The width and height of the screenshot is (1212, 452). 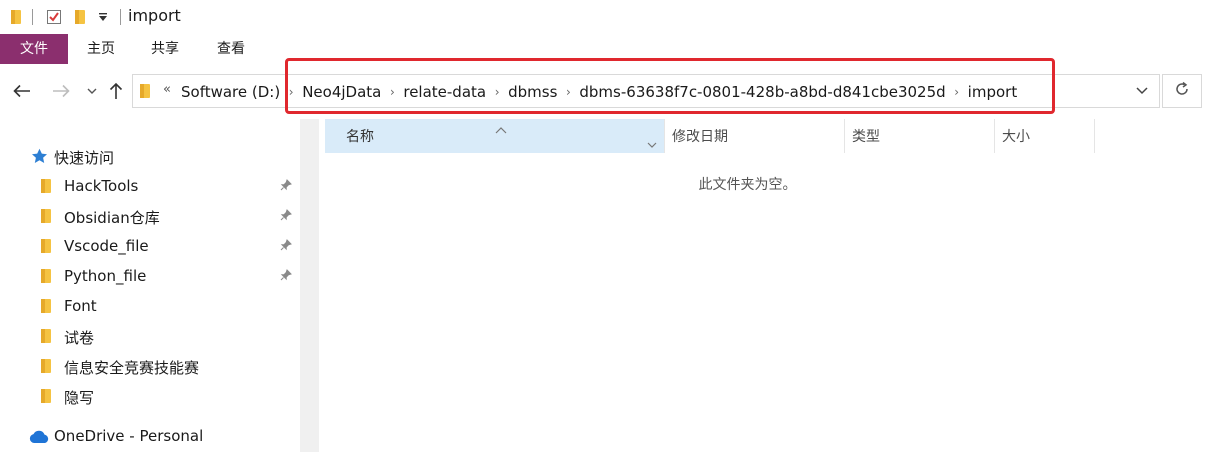 What do you see at coordinates (150, 276) in the screenshot?
I see `sidebar-item-python-file: Python_file` at bounding box center [150, 276].